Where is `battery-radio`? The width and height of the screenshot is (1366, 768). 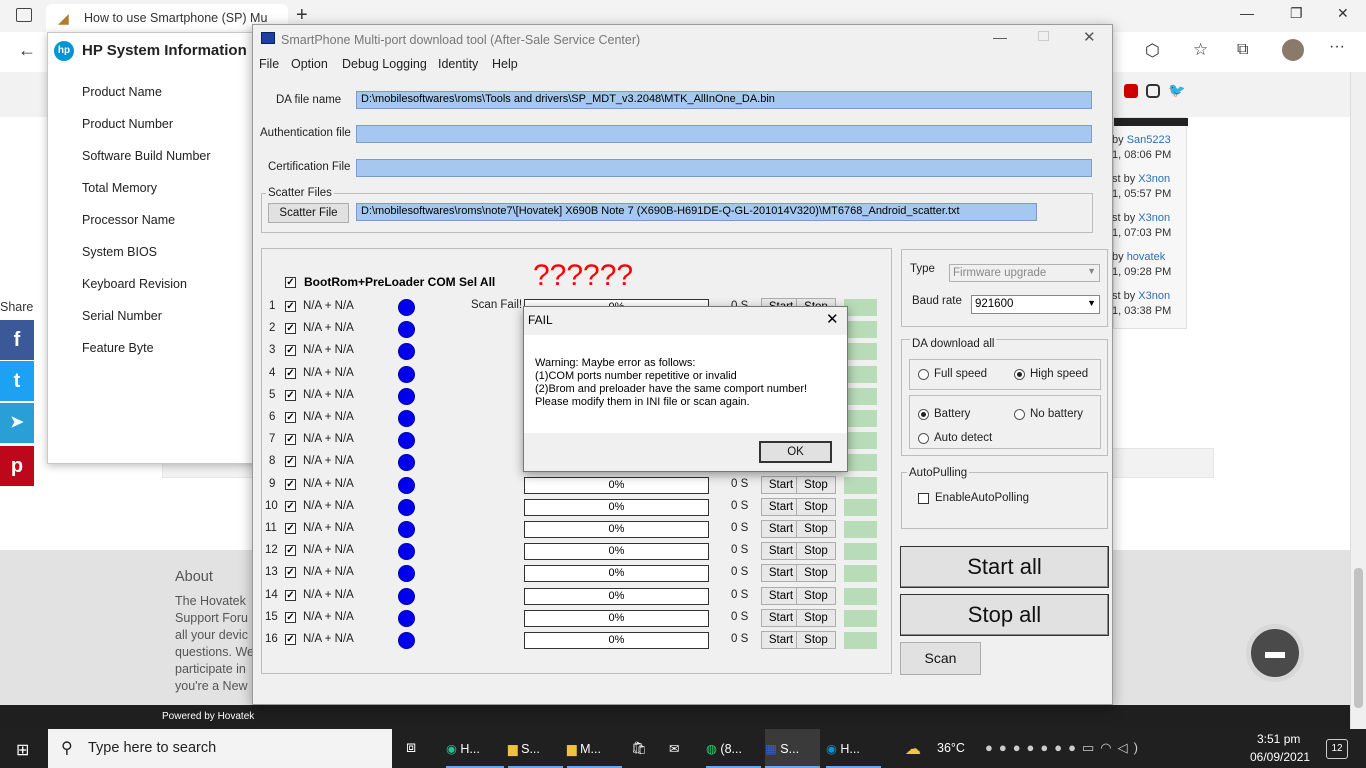
battery-radio is located at coordinates (923, 414).